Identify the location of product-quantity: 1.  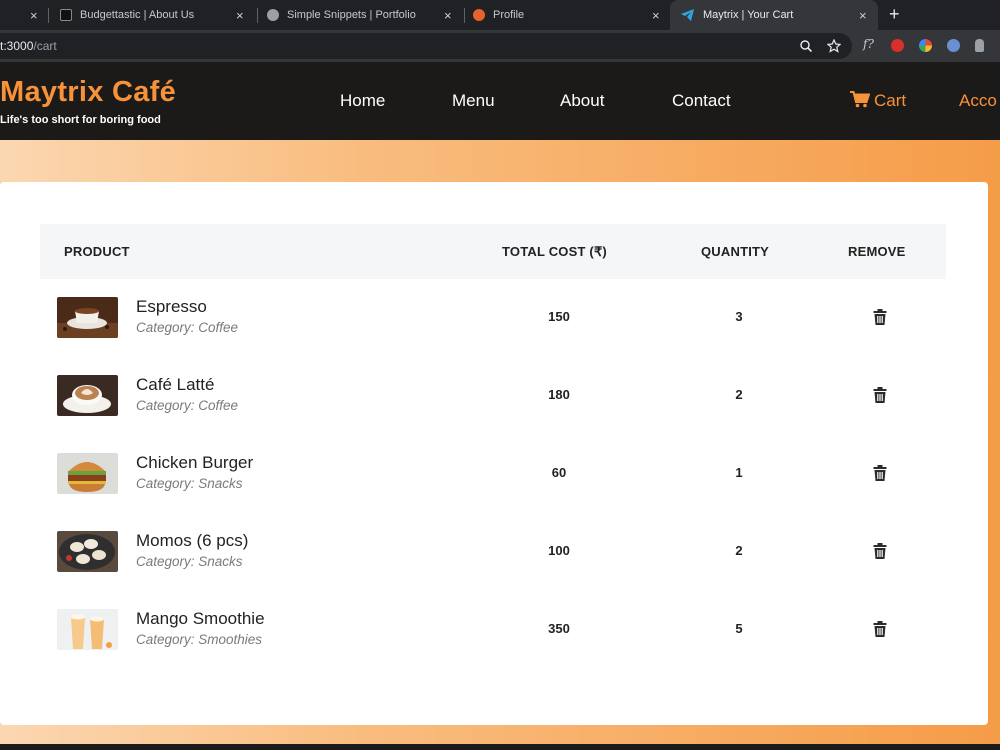
(739, 472).